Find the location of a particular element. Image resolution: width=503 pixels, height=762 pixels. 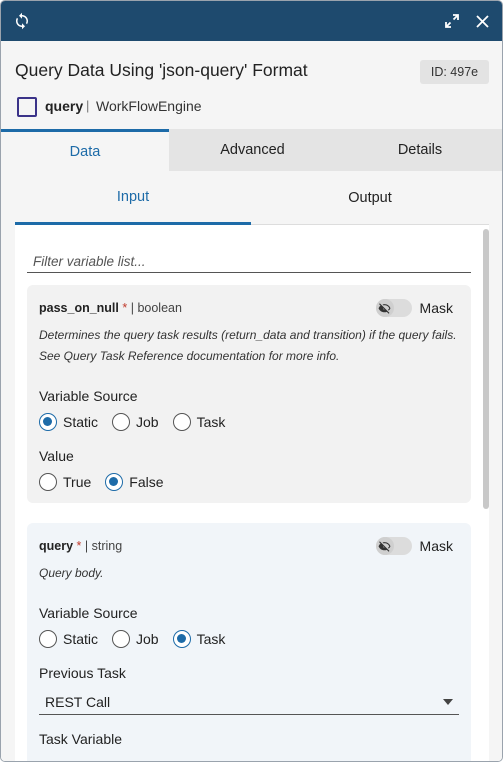

variable-name-line: pass_on_null * | boolean is located at coordinates (110, 308).